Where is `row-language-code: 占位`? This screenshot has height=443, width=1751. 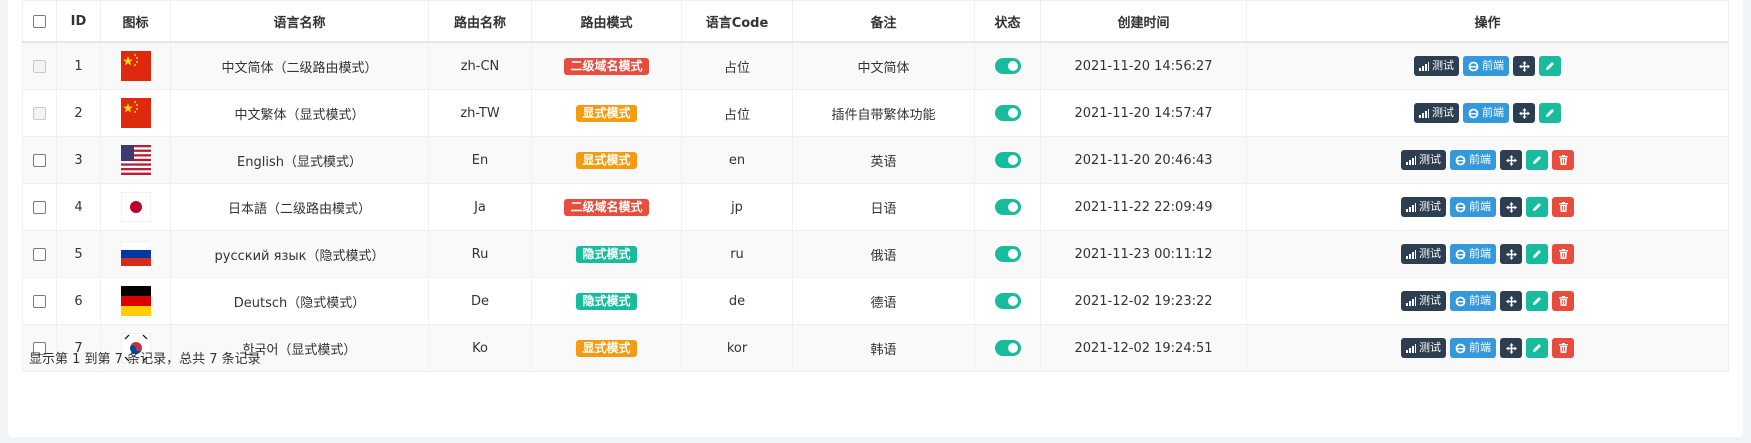
row-language-code: 占位 is located at coordinates (737, 65).